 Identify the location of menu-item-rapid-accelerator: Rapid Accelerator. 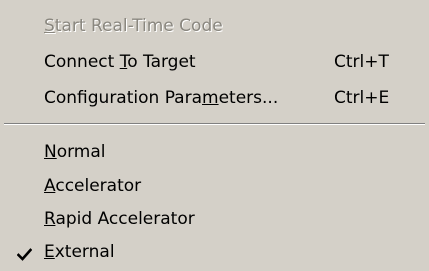
(214, 219).